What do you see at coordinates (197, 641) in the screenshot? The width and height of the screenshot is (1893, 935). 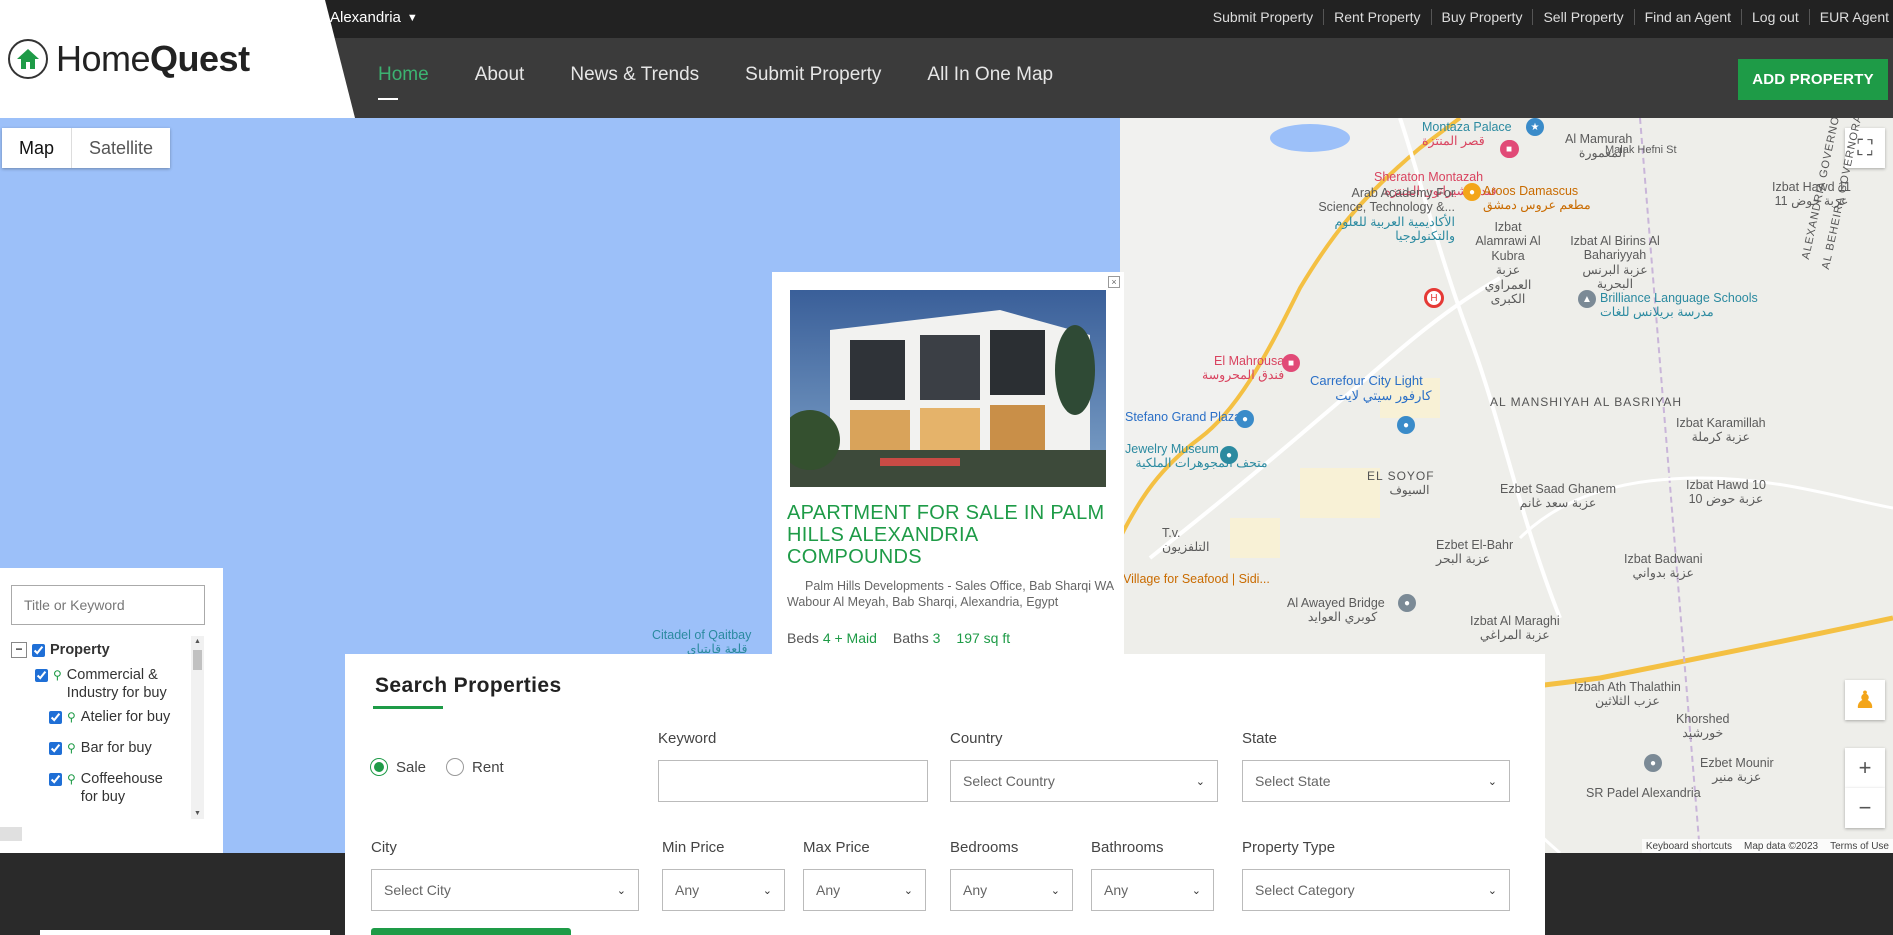 I see `scroll-up-icon: ▲` at bounding box center [197, 641].